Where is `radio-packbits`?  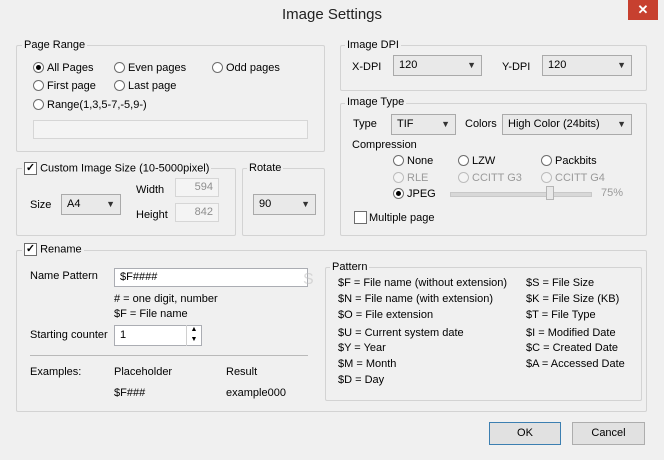 radio-packbits is located at coordinates (546, 160).